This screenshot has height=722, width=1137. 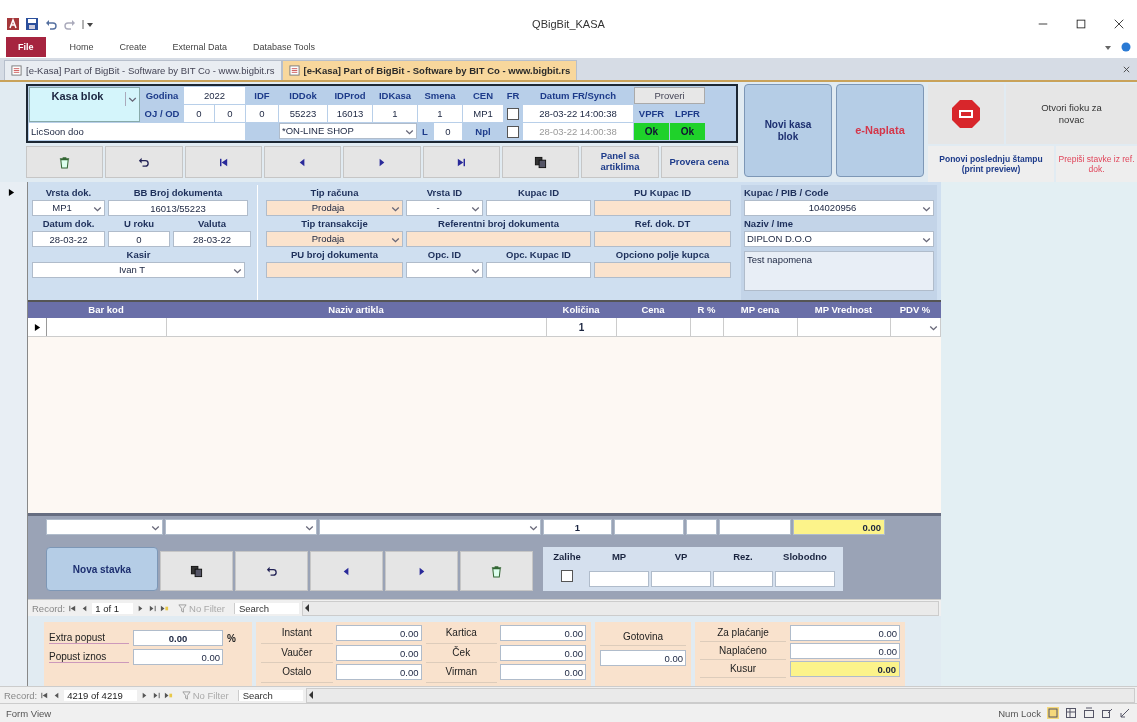 What do you see at coordinates (1071, 713) in the screenshot?
I see `datasheet-view-icon` at bounding box center [1071, 713].